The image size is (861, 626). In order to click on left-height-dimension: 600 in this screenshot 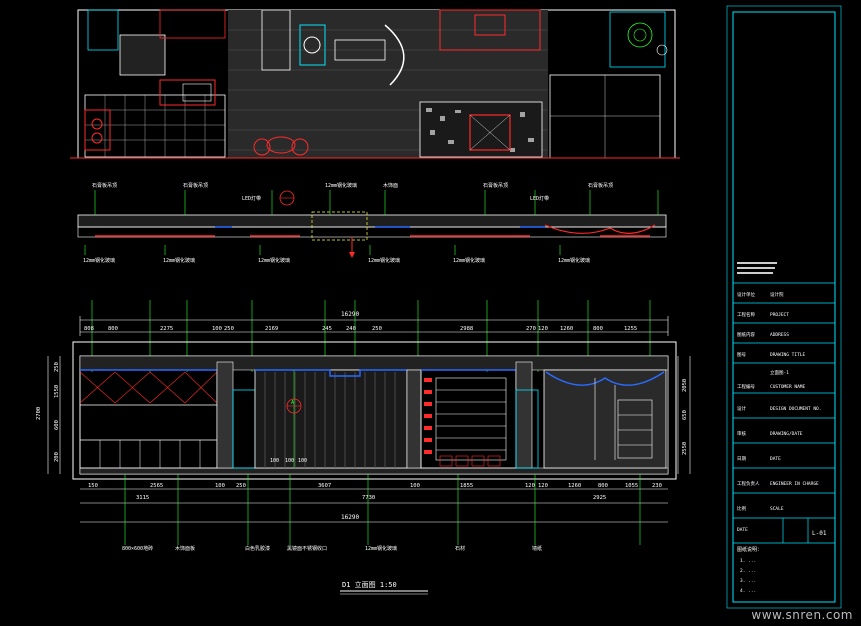, I will do `click(57, 425)`.